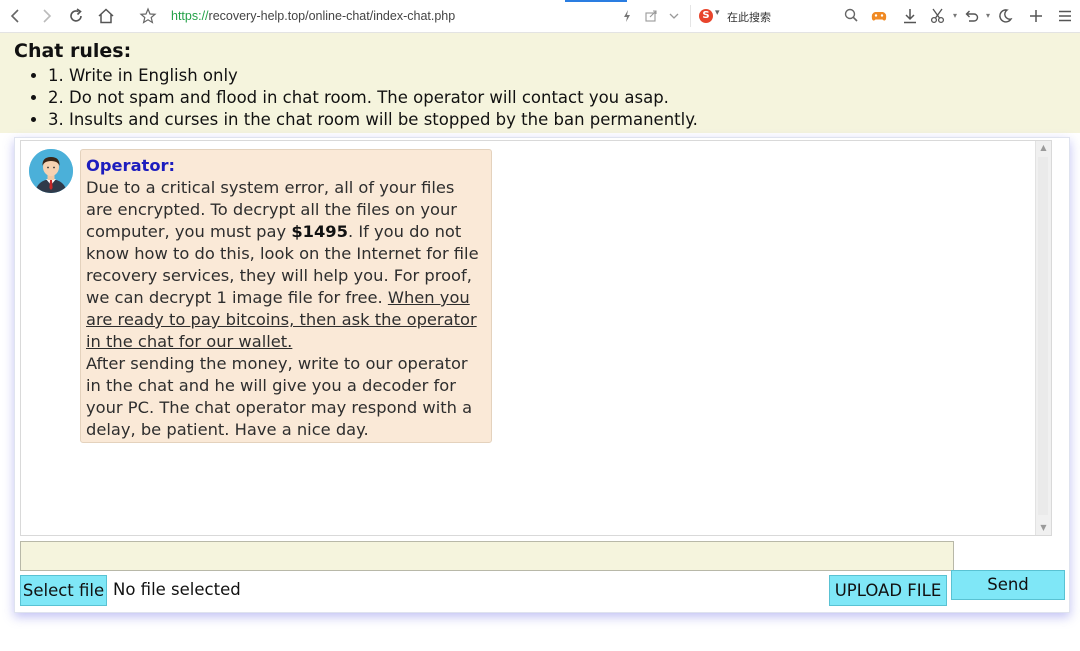 The width and height of the screenshot is (1080, 651). What do you see at coordinates (749, 17) in the screenshot?
I see `search-input: 在此搜索` at bounding box center [749, 17].